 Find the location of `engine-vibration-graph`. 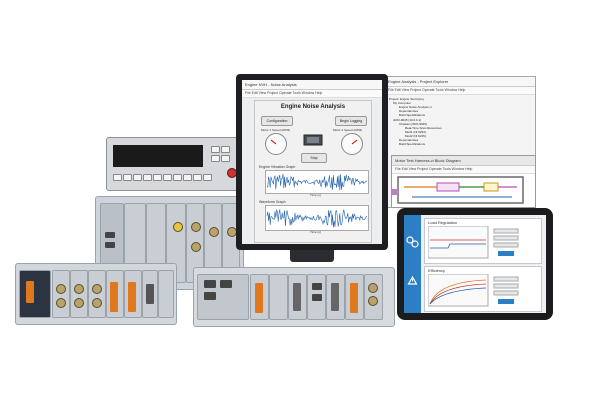

engine-vibration-graph is located at coordinates (317, 182).